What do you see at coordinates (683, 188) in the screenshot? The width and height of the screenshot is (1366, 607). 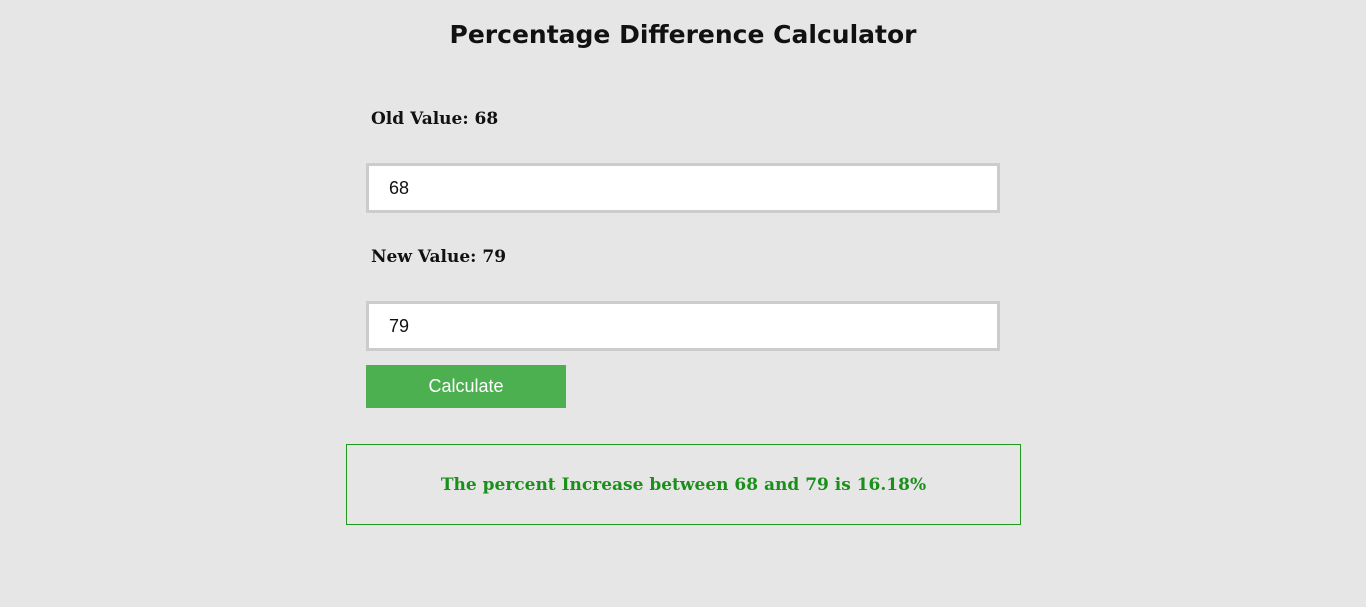 I see `old-value-input` at bounding box center [683, 188].